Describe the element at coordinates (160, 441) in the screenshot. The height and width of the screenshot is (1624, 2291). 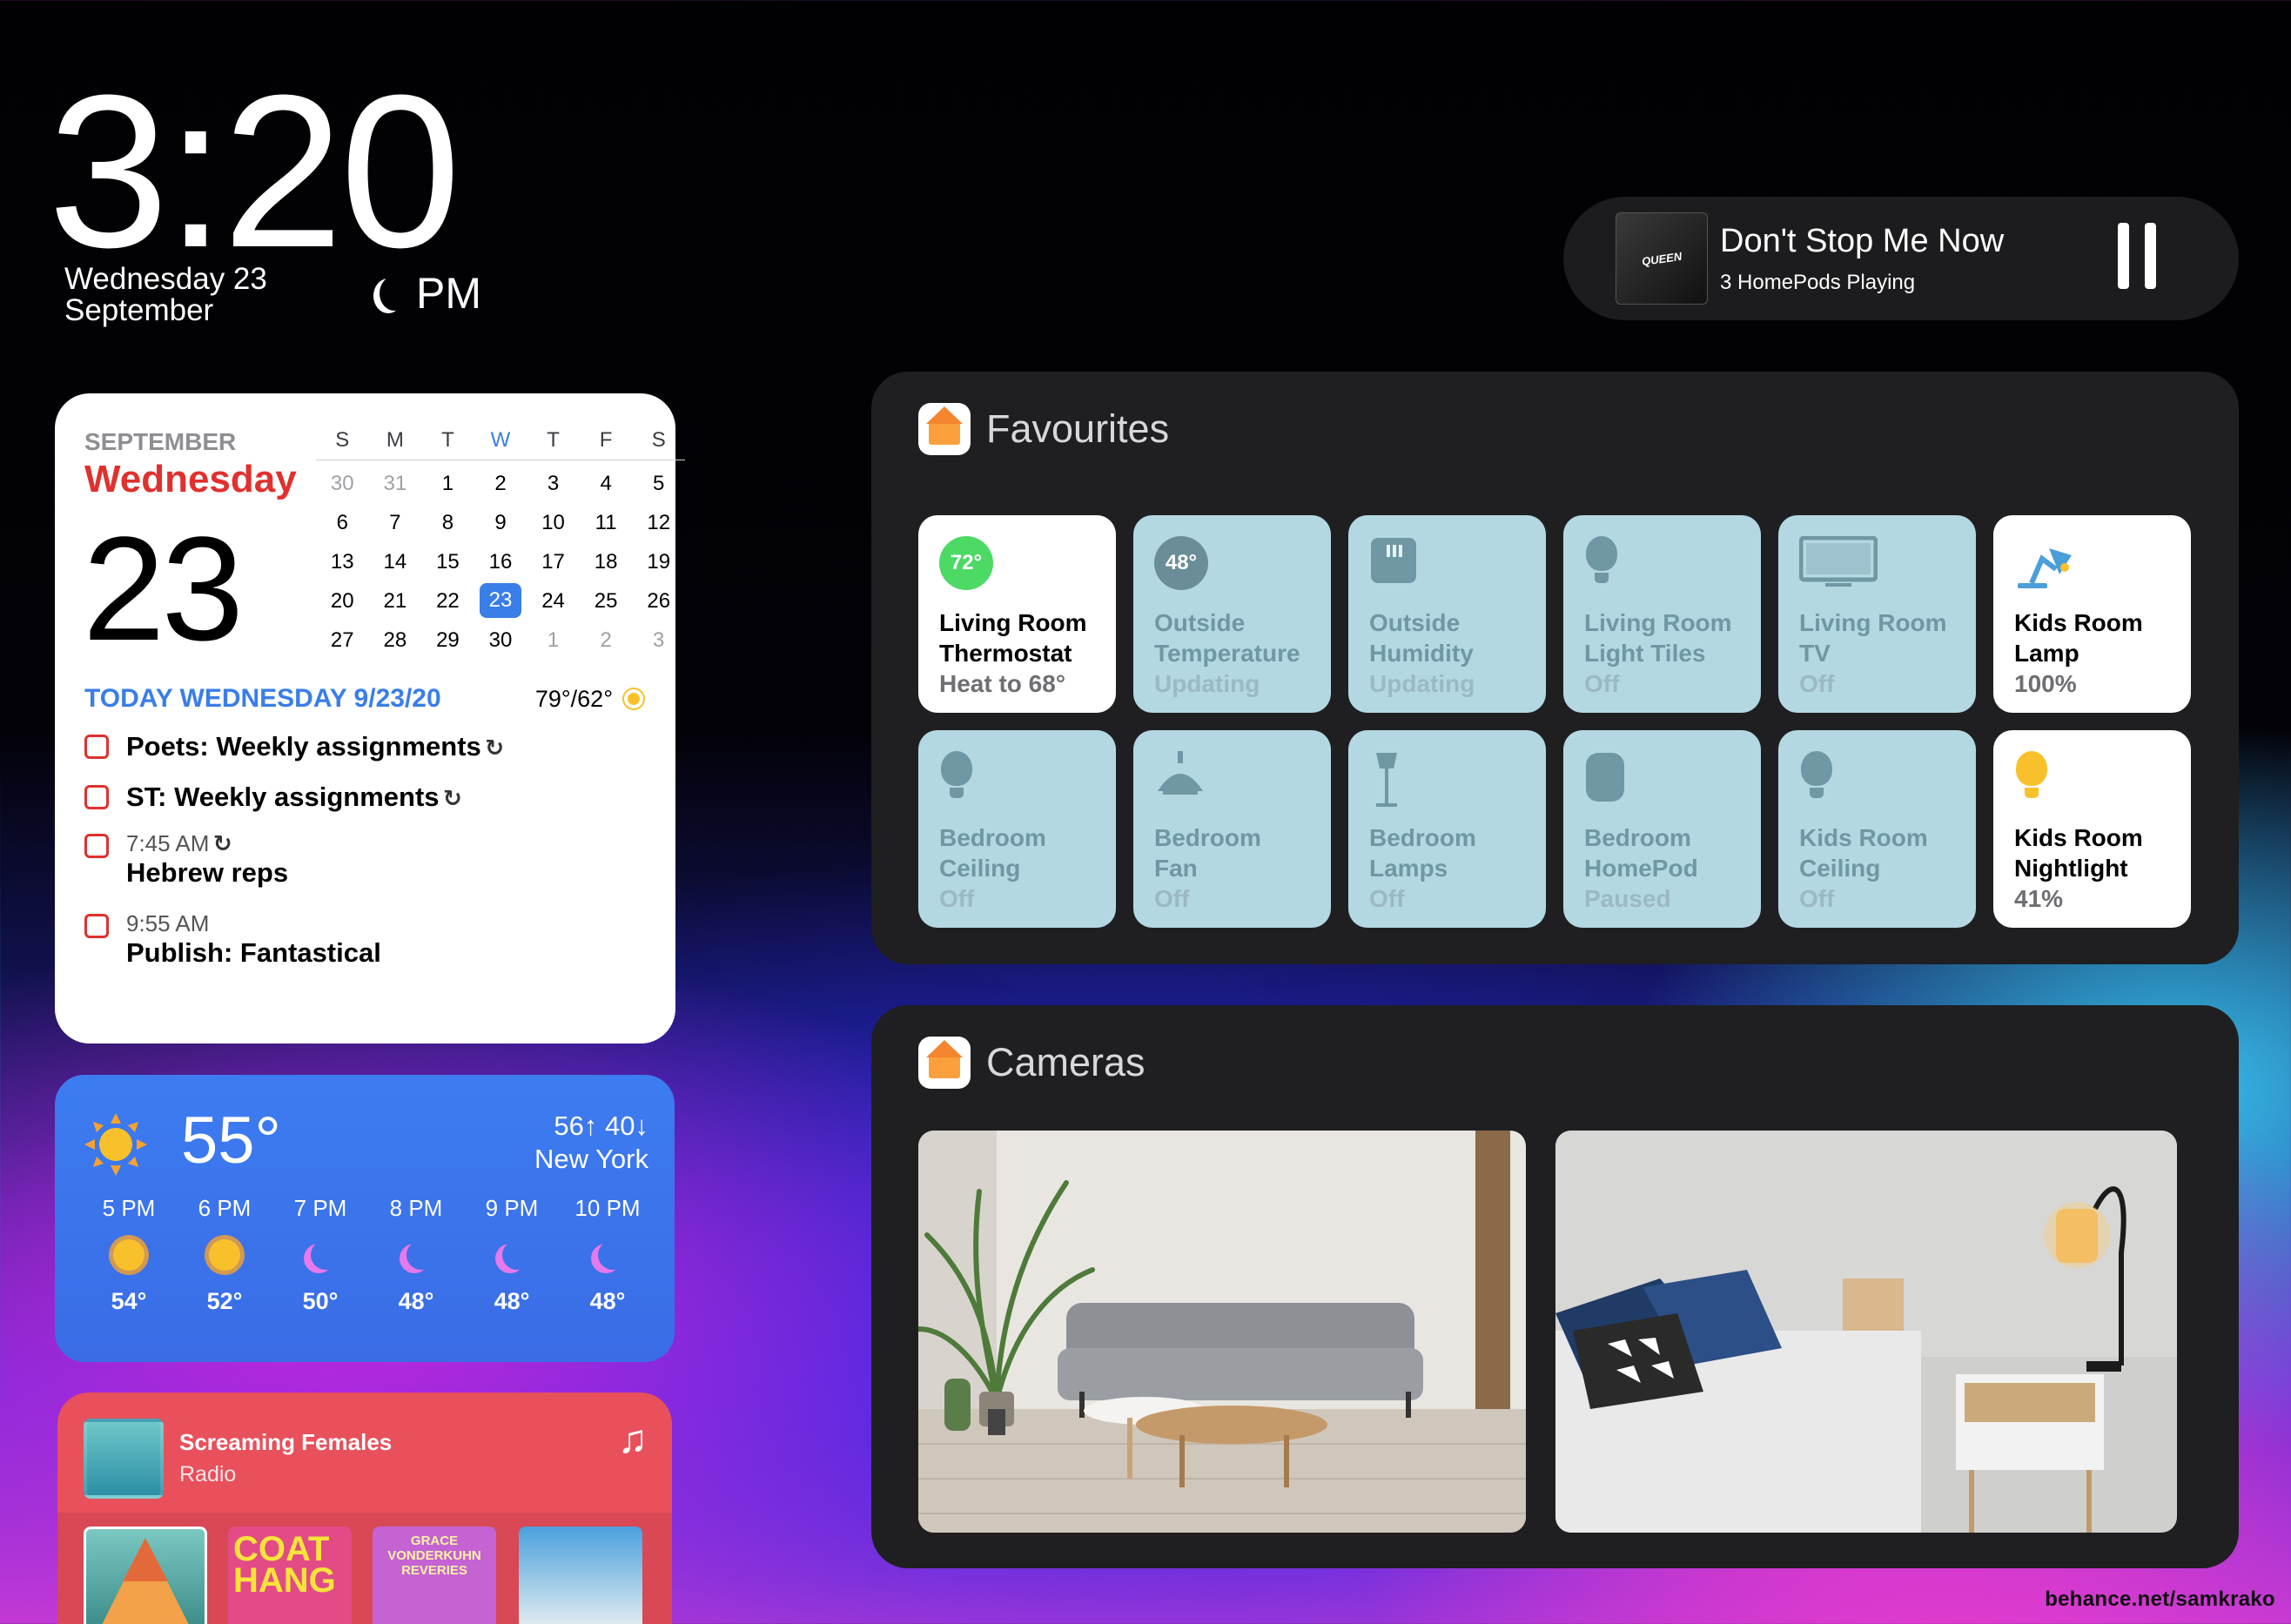
I see `calendar-month: SEPTEMBER` at that location.